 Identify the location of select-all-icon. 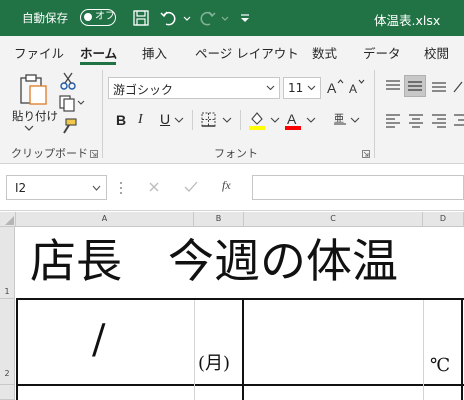
(9, 220).